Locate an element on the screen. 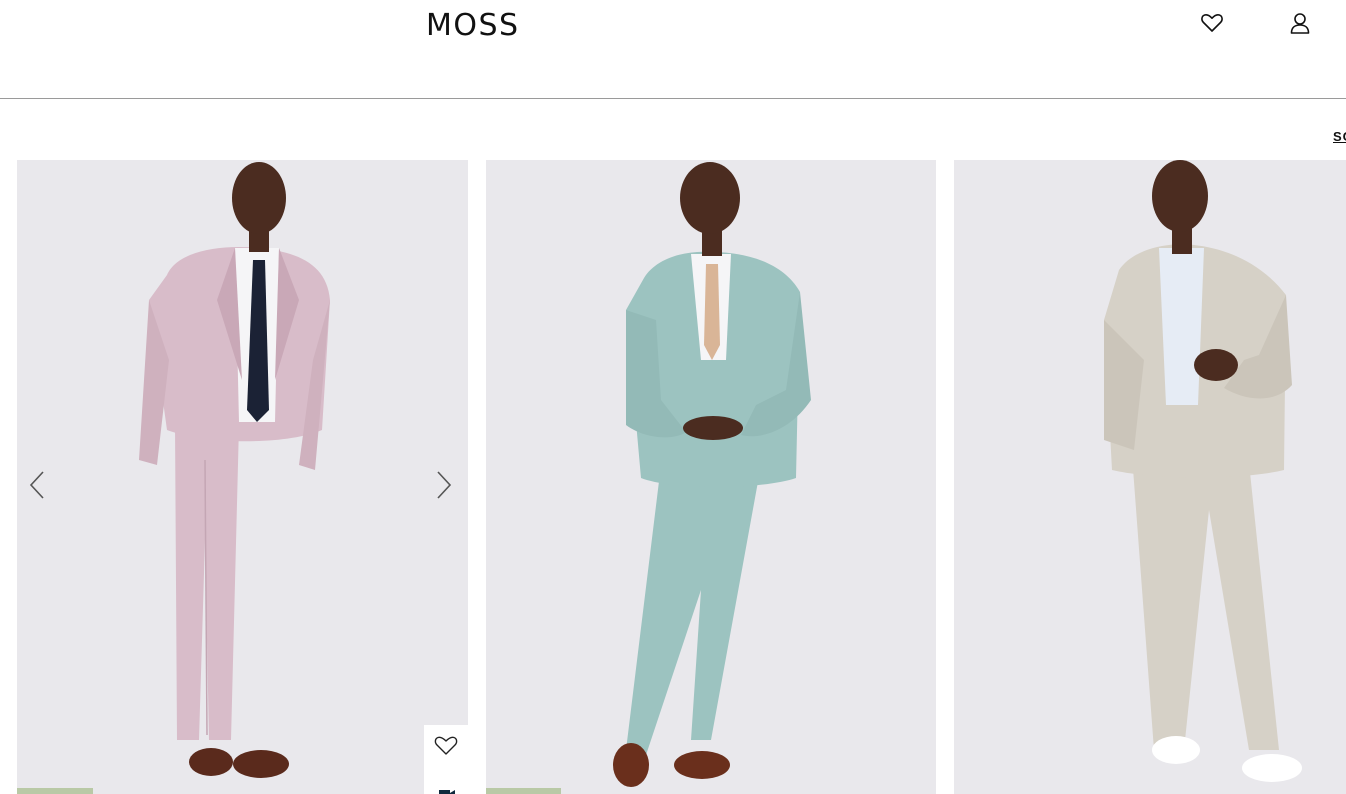  wishlist-heart-icon is located at coordinates (1212, 23).